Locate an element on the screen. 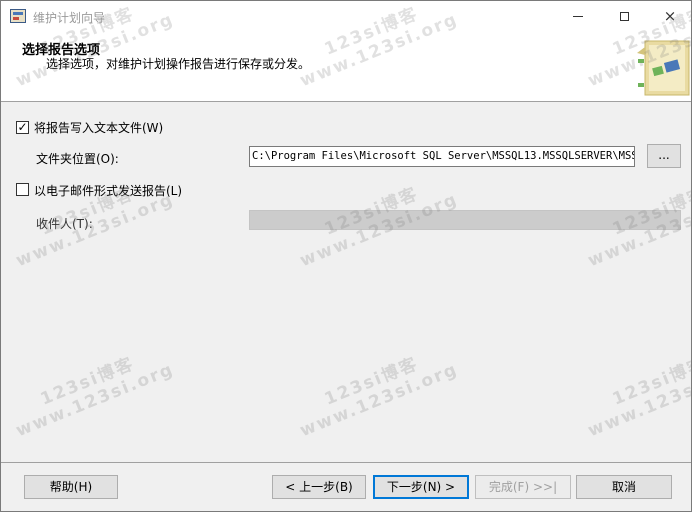 The width and height of the screenshot is (692, 512). email-report-label: 以电子邮件形式发送报告(L) is located at coordinates (108, 190).